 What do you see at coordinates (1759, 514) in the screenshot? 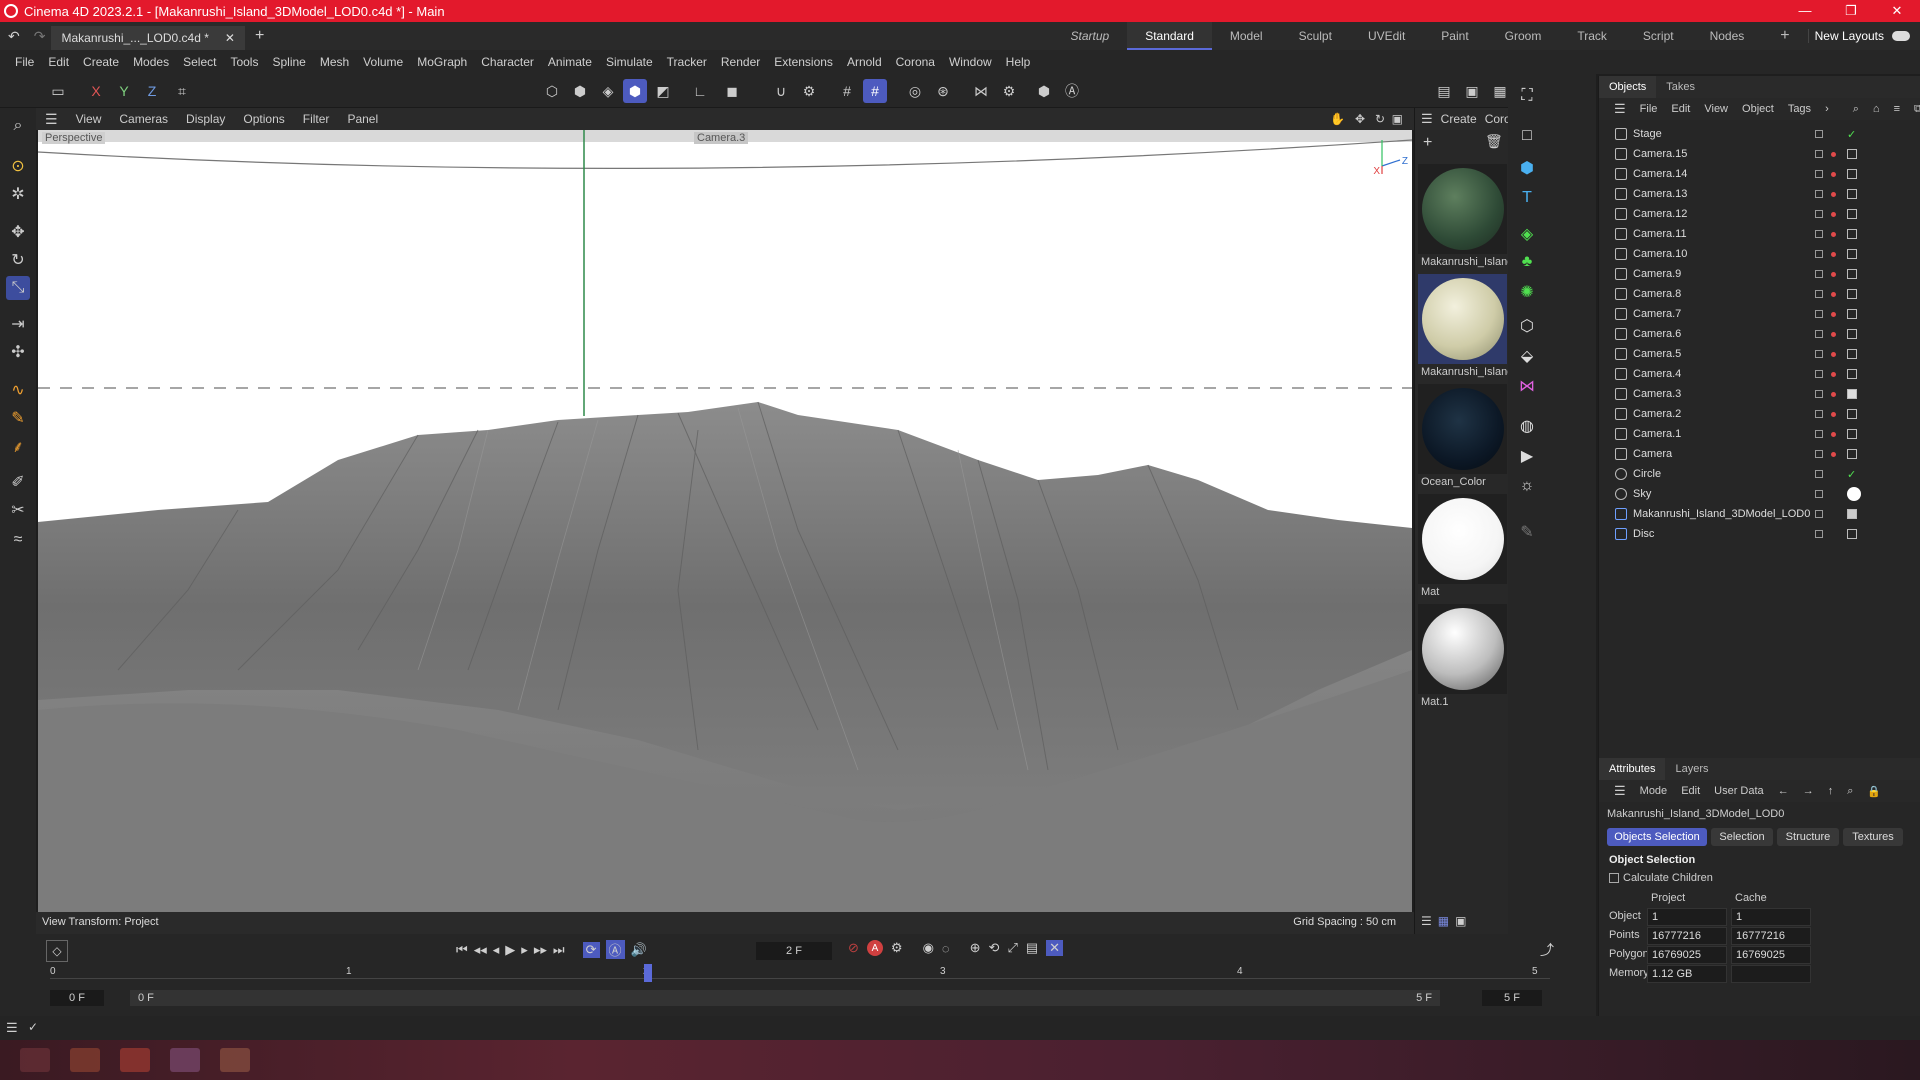
I see `object-row-island: Makanrushi_Island_3DModel_LOD0` at bounding box center [1759, 514].